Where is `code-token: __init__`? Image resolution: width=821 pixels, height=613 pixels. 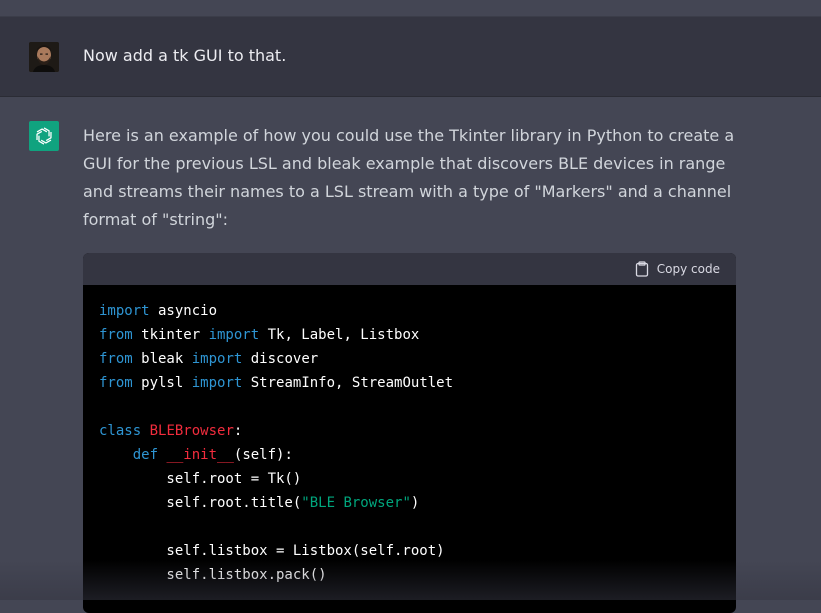
code-token: __init__ is located at coordinates (200, 455).